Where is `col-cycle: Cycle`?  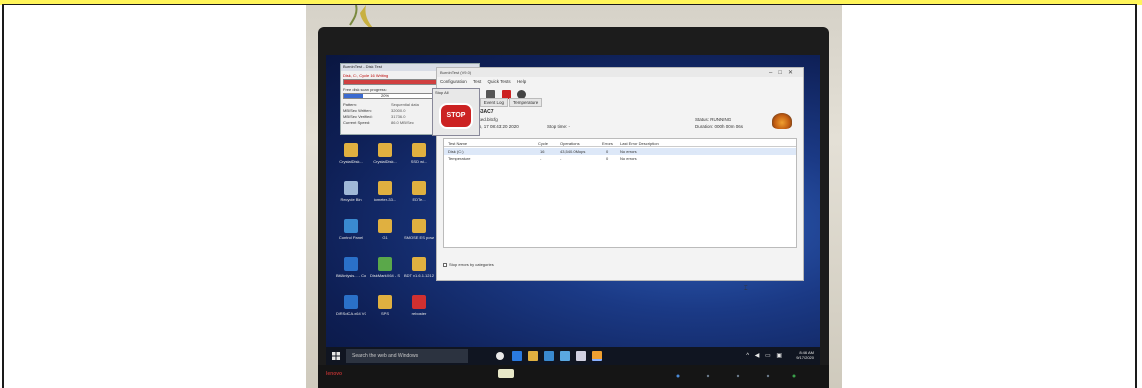 col-cycle: Cycle is located at coordinates (543, 143).